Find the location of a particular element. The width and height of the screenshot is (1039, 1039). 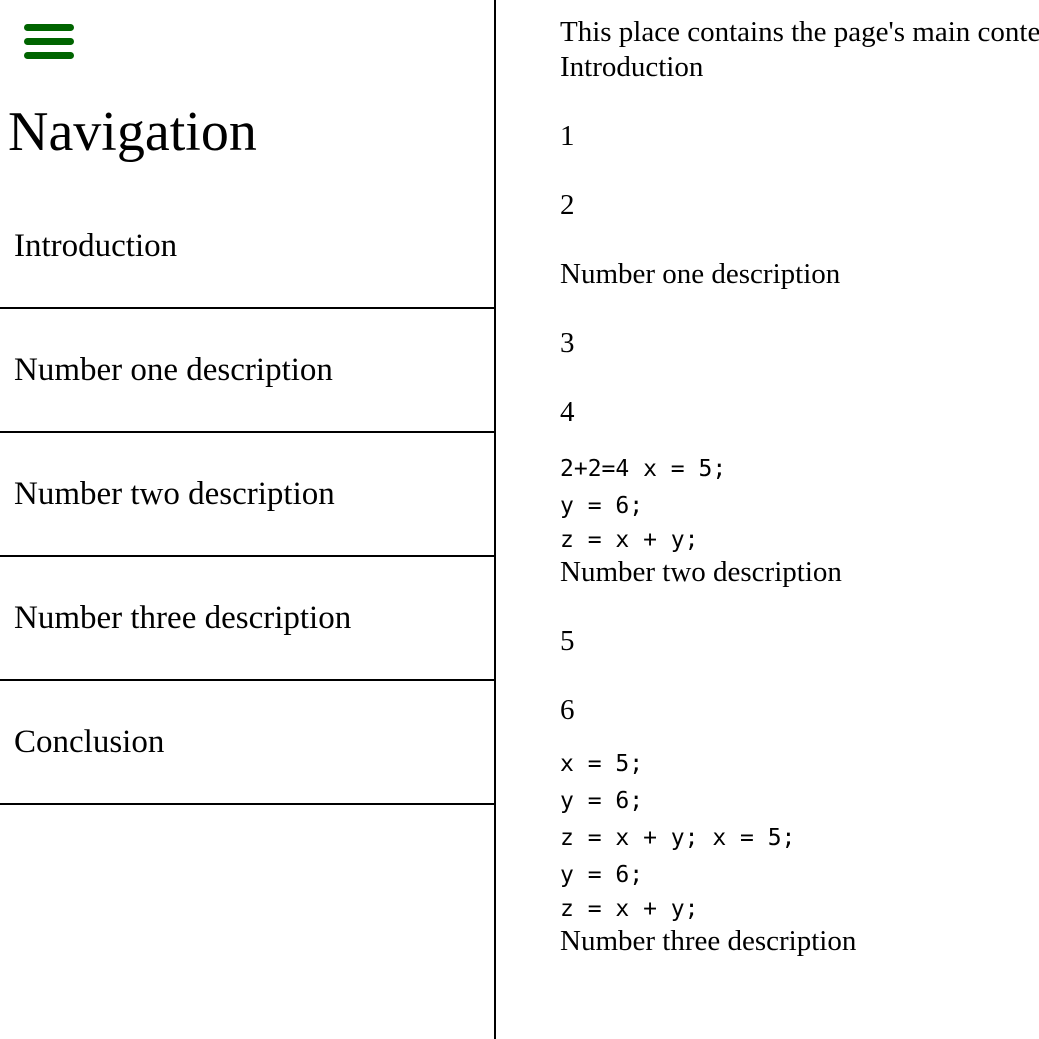

nav-item-number-two: Number two description is located at coordinates (247, 495).